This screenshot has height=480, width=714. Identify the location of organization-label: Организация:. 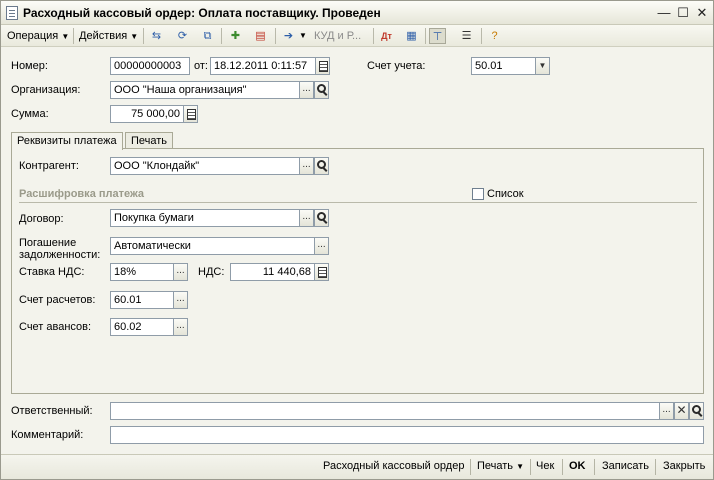
(46, 90).